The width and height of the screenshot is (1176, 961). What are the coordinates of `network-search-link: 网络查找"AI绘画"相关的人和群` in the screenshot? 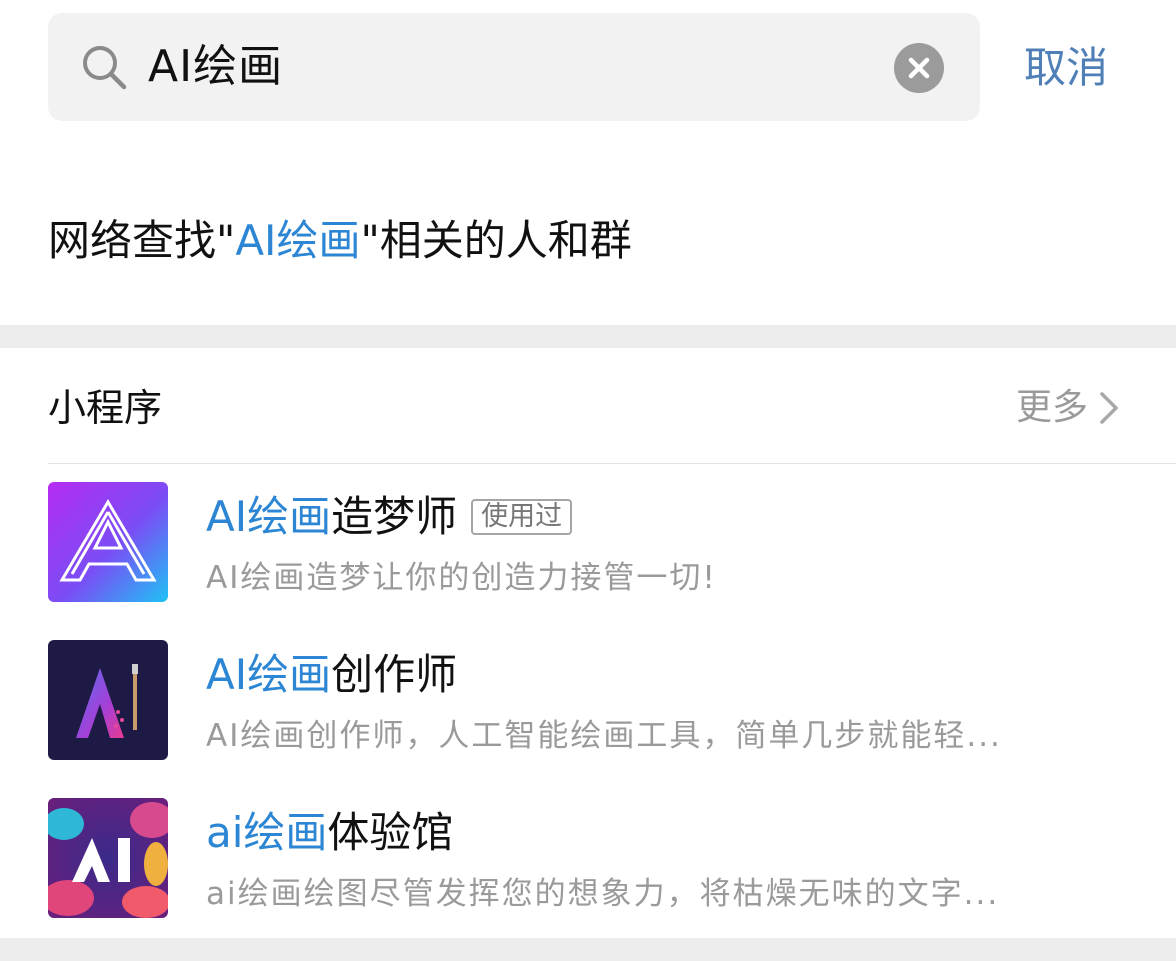 It's located at (340, 241).